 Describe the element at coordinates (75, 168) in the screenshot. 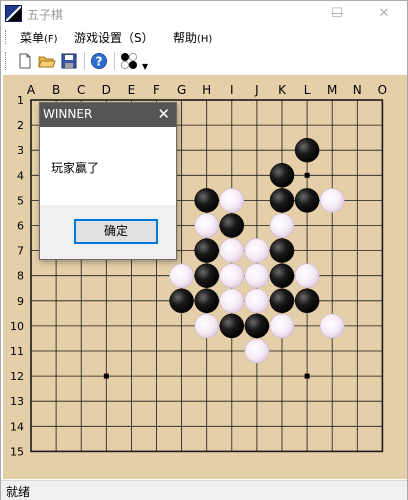

I see `dialog-message: 玩家赢了` at that location.